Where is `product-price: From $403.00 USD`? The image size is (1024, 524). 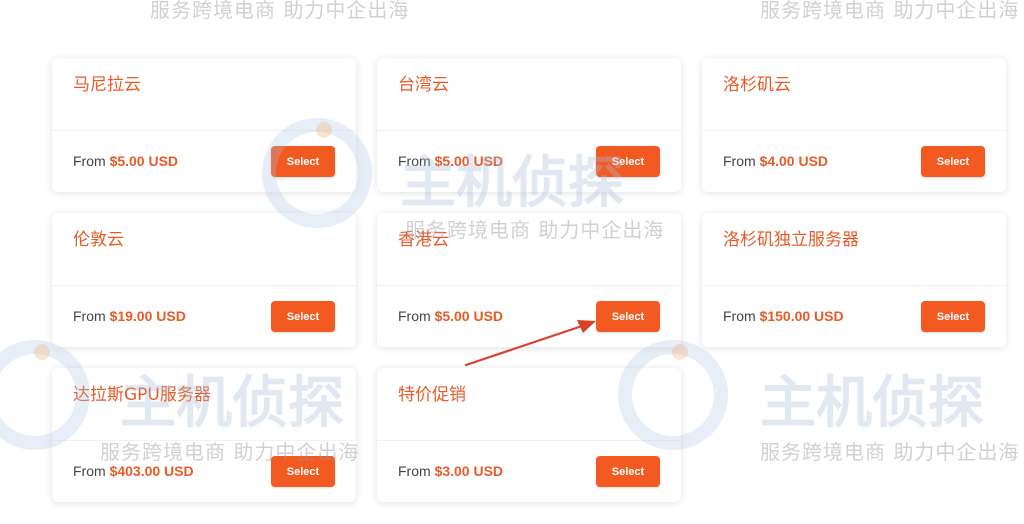 product-price: From $403.00 USD is located at coordinates (133, 471).